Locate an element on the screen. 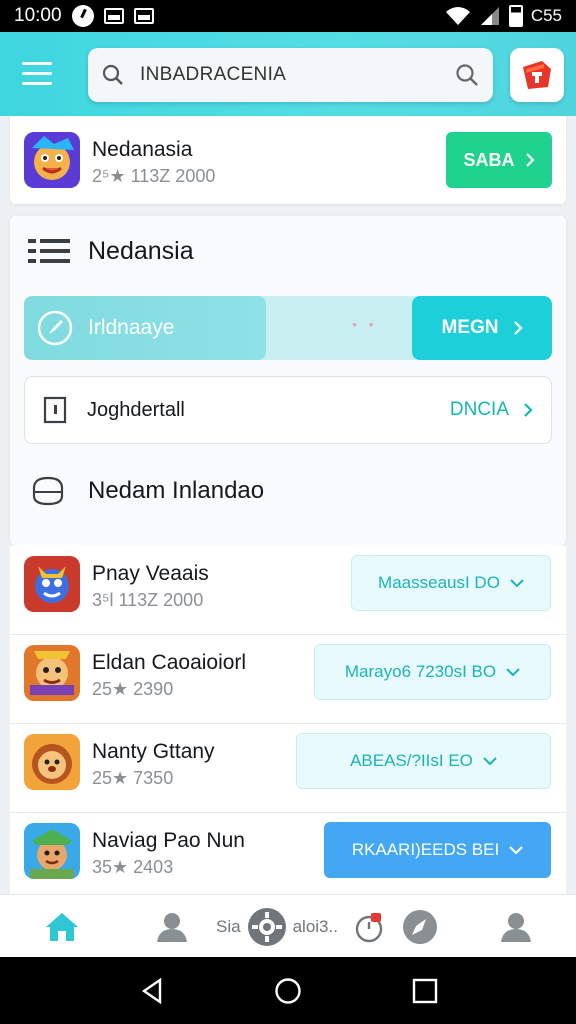 This screenshot has height=1024, width=576. nav-profile is located at coordinates (172, 927).